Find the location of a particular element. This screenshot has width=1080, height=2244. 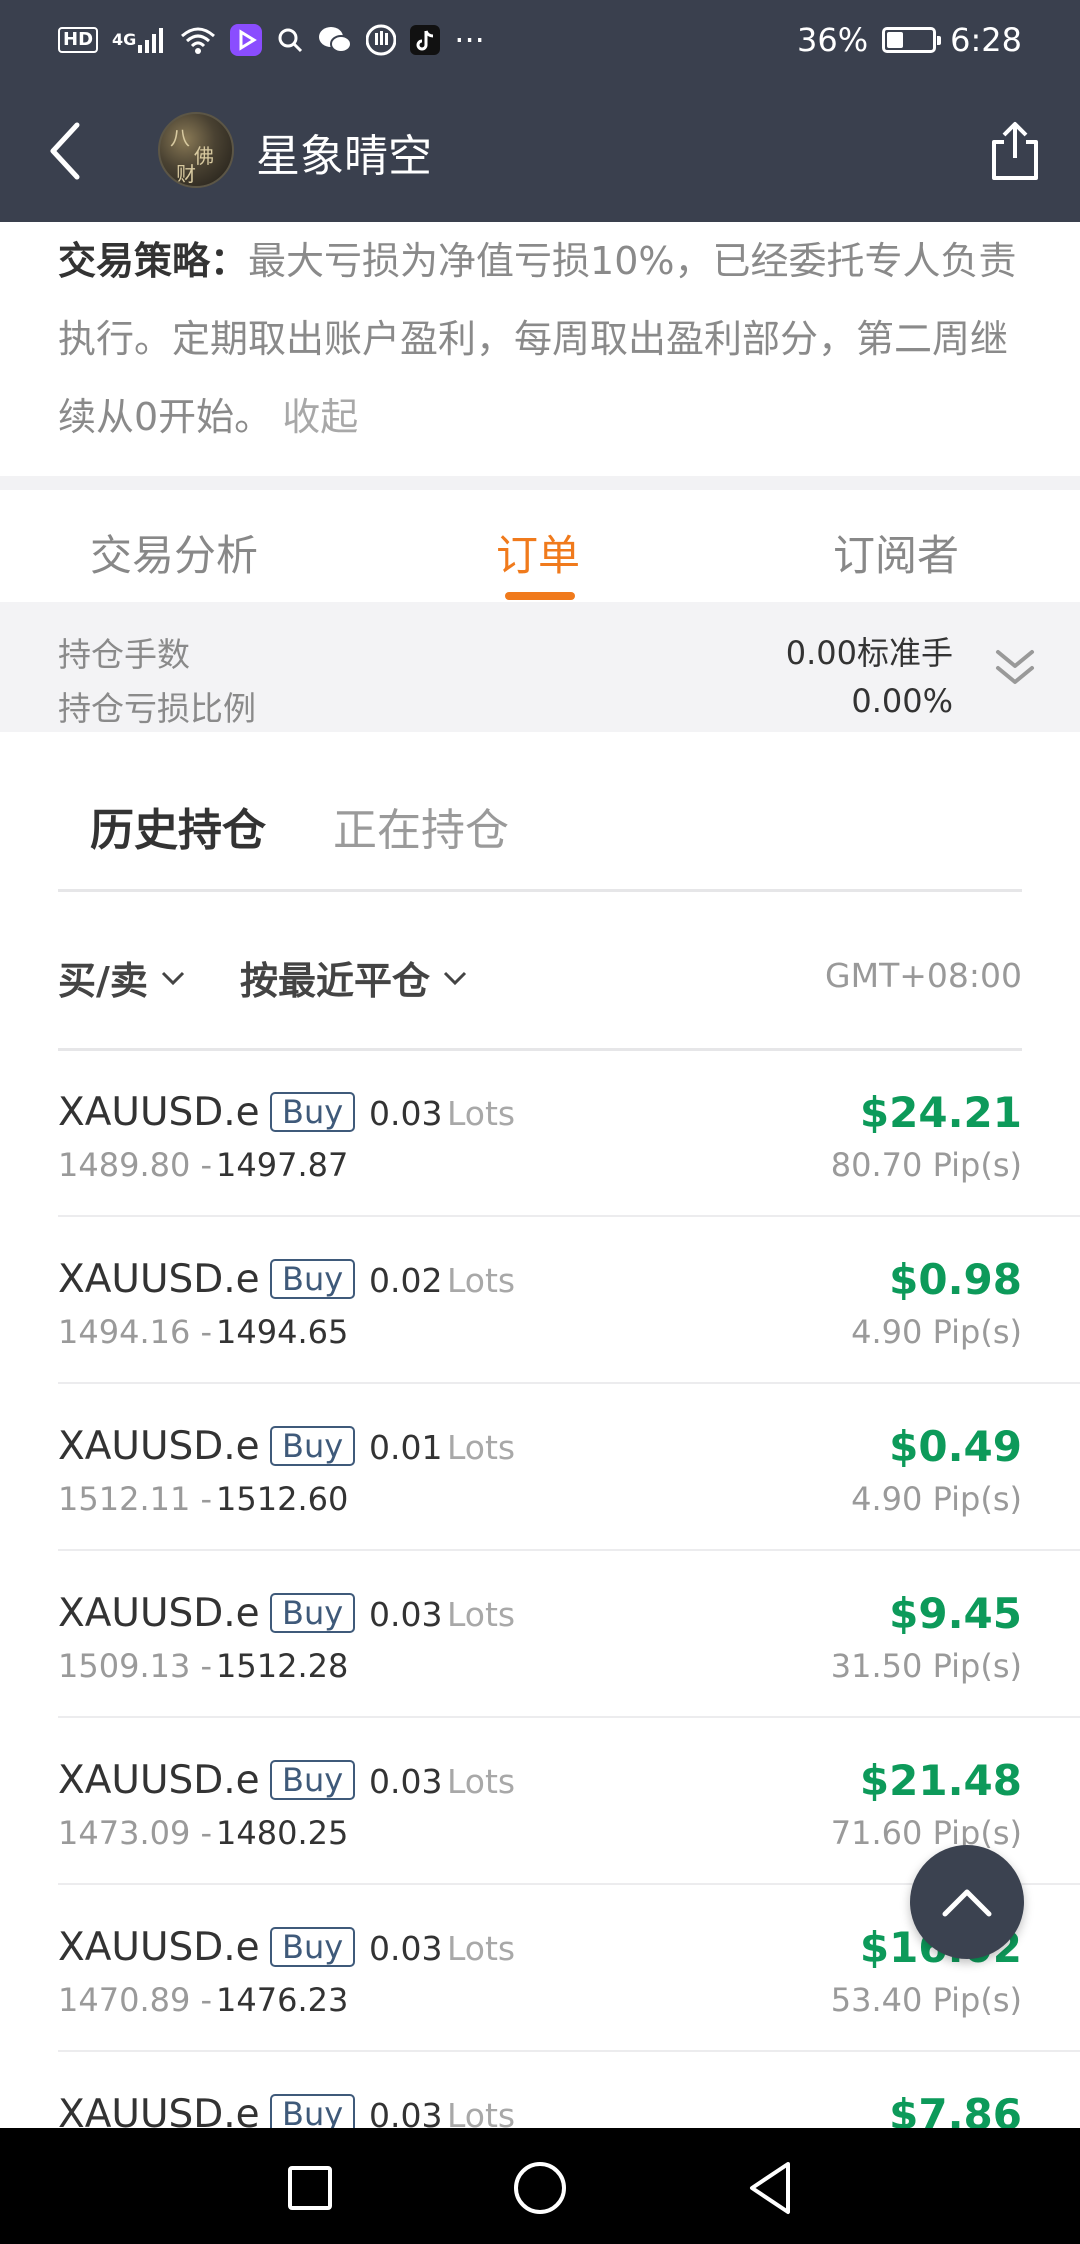

square-icon is located at coordinates (310, 2188).